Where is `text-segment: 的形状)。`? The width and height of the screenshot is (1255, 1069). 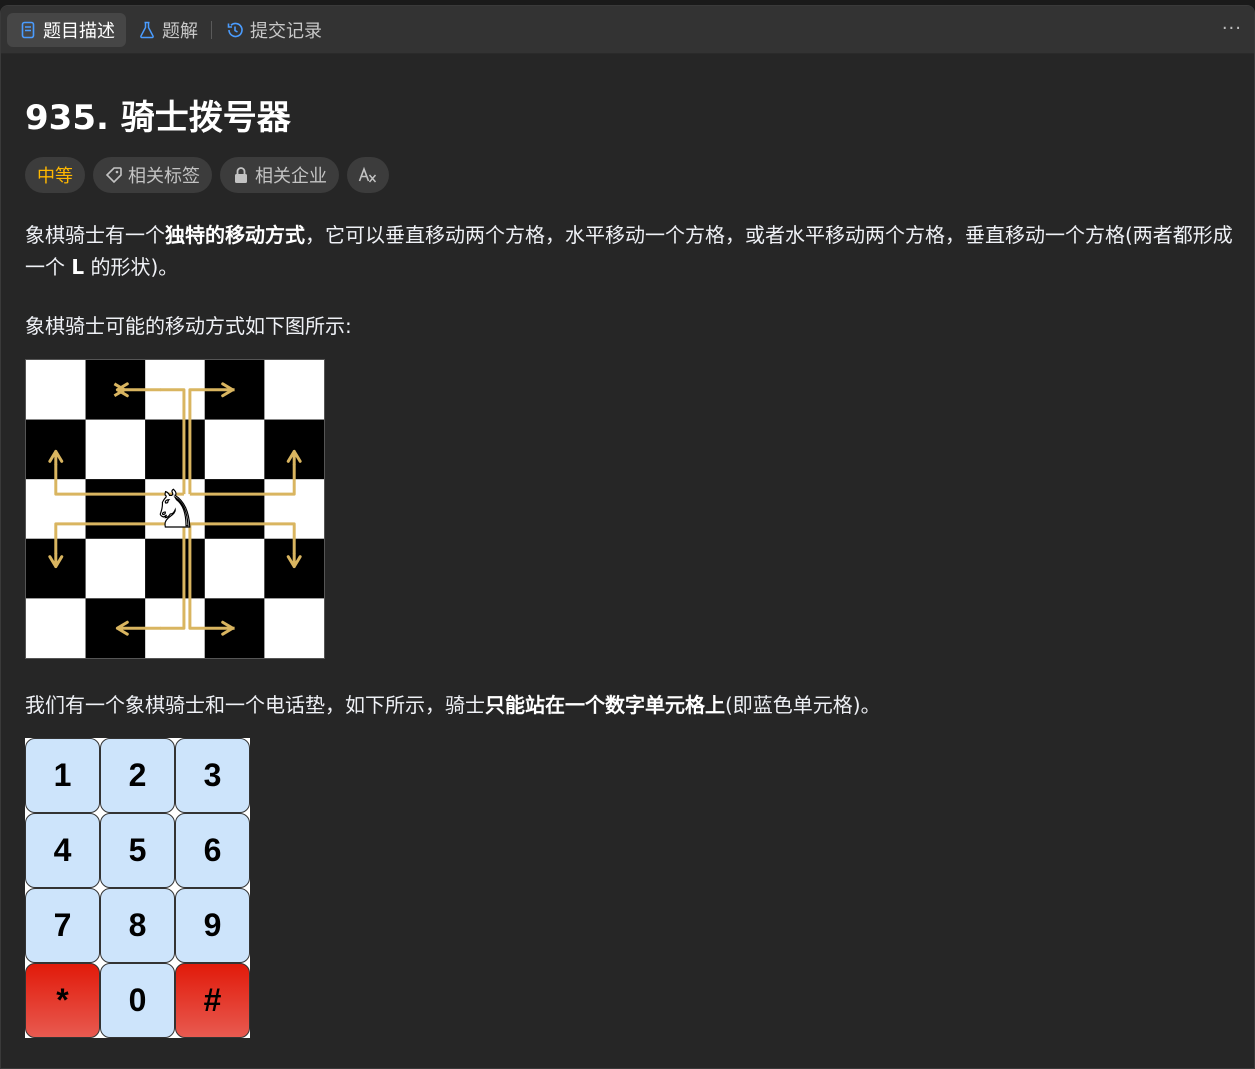
text-segment: 的形状)。 is located at coordinates (131, 267).